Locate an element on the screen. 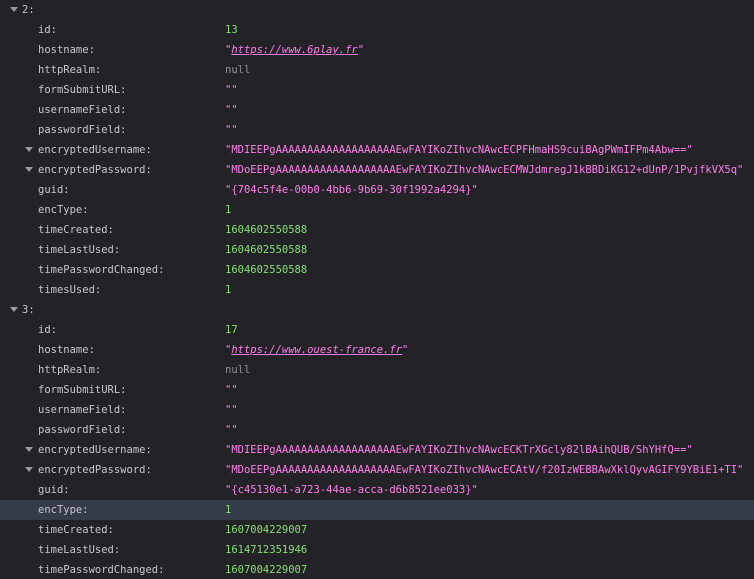  property-value: 13 is located at coordinates (231, 30).